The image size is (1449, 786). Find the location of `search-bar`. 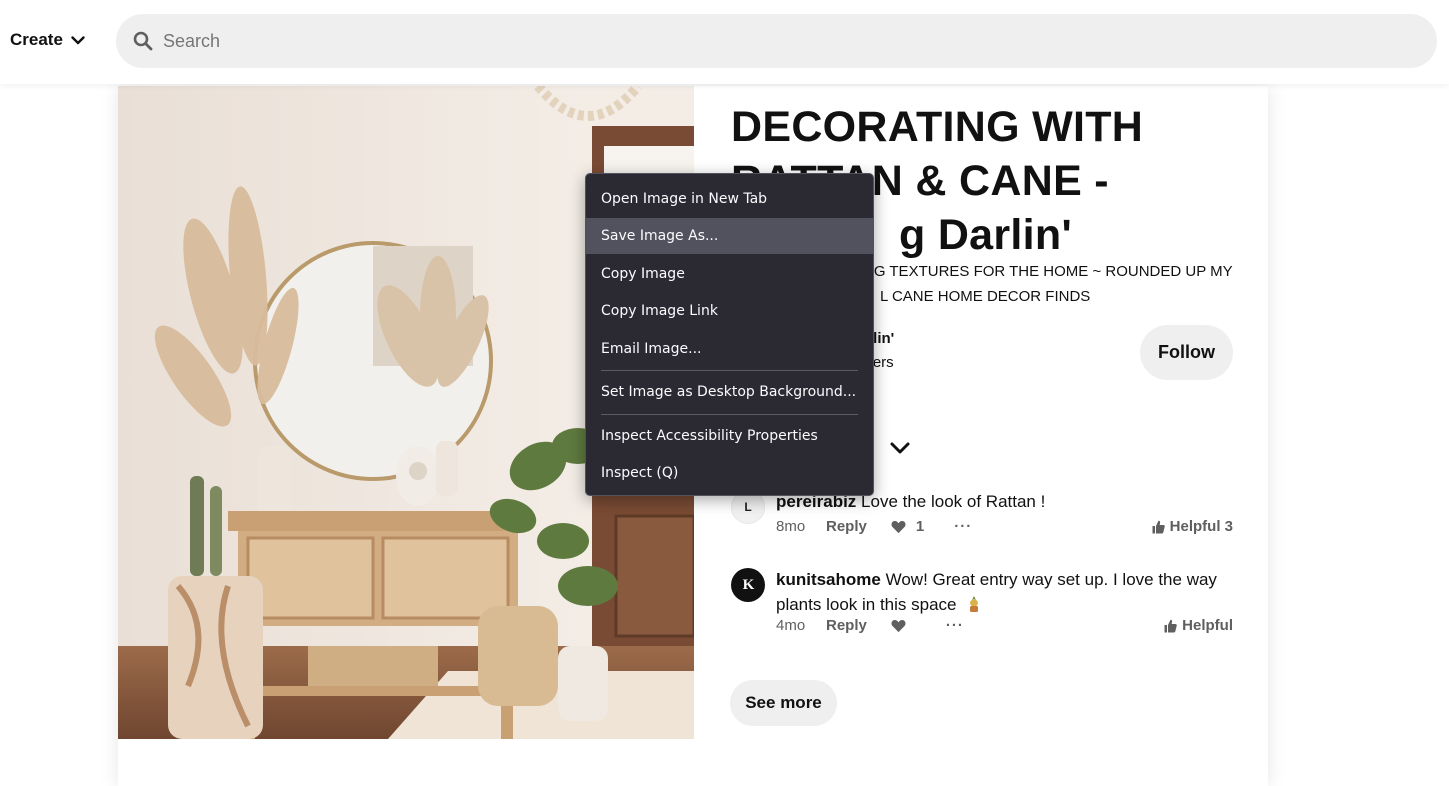

search-bar is located at coordinates (776, 41).